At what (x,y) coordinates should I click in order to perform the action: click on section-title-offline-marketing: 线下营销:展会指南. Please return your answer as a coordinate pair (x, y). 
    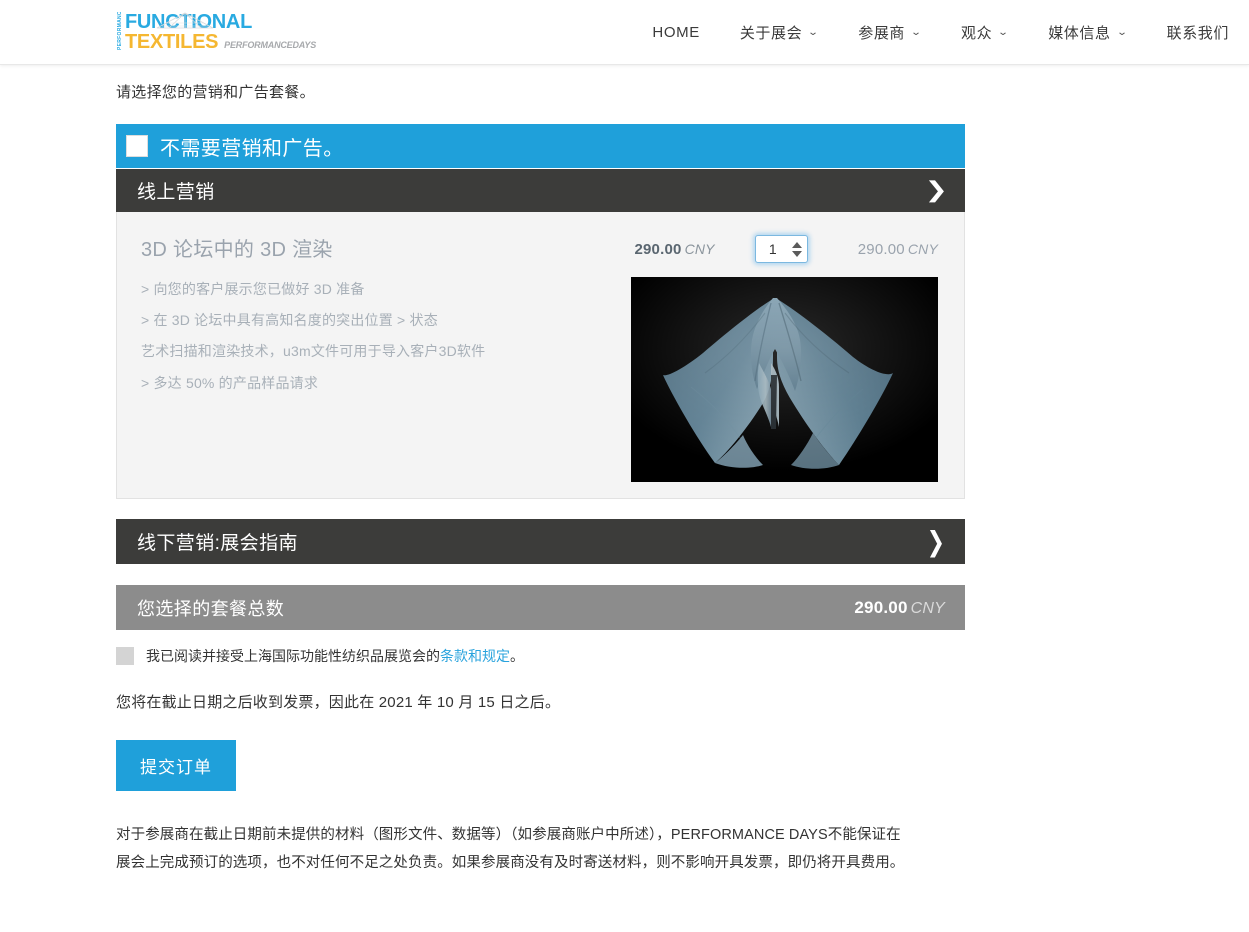
    Looking at the image, I should click on (217, 543).